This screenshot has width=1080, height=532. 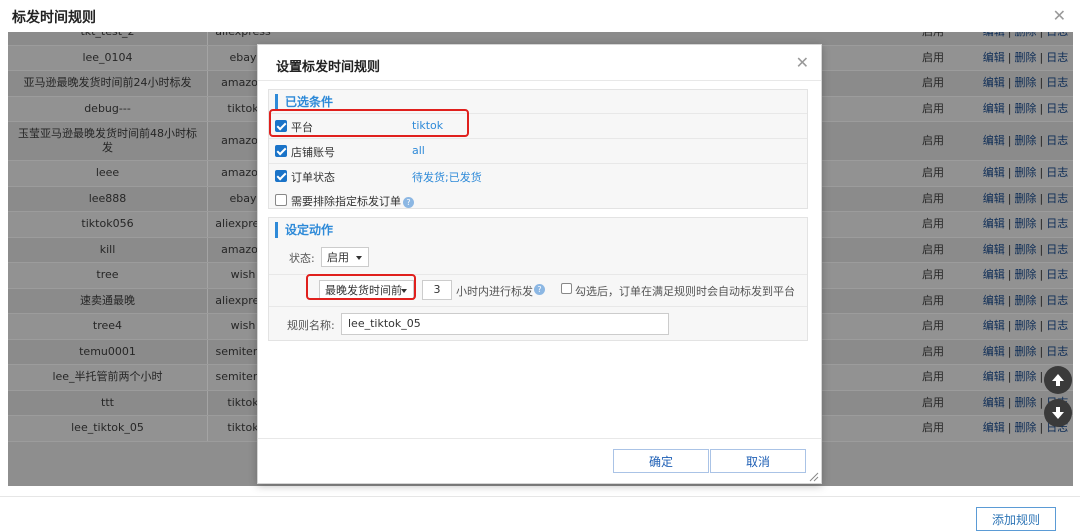 What do you see at coordinates (338, 257) in the screenshot?
I see `status-select-value: 启用` at bounding box center [338, 257].